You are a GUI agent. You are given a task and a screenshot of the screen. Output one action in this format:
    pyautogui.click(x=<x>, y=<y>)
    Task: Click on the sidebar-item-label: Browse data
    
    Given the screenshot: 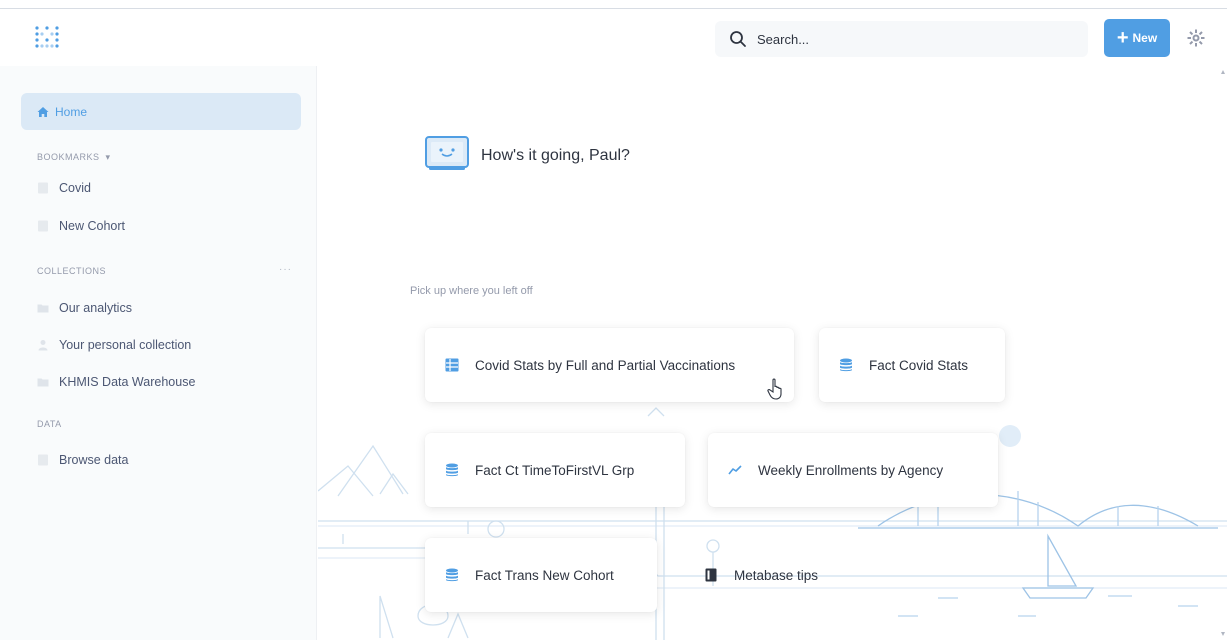 What is the action you would take?
    pyautogui.click(x=94, y=460)
    